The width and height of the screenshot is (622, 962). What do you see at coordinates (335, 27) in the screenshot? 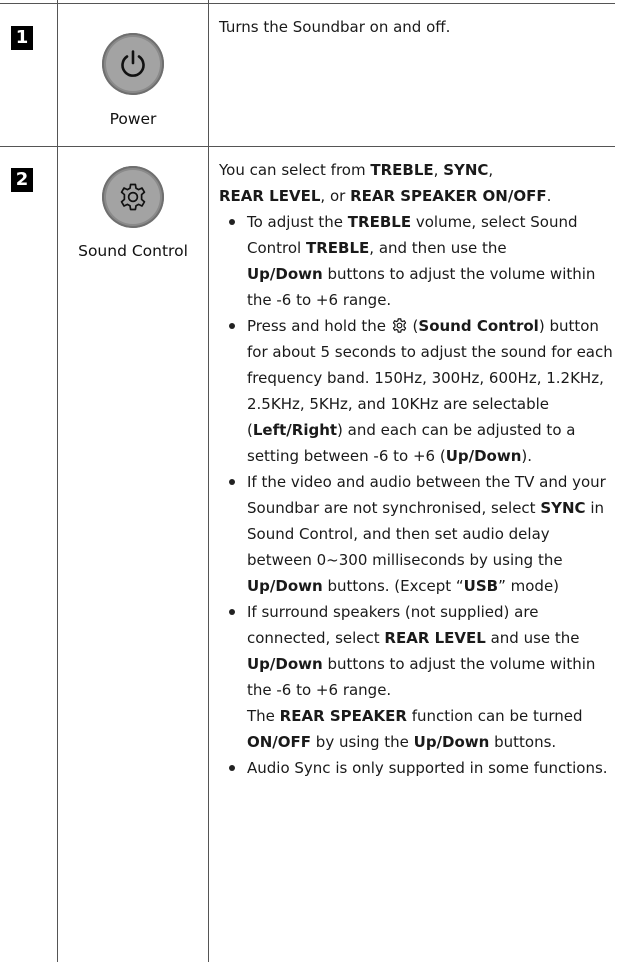
I see `power-text: Turns the Soundbar on and off.` at bounding box center [335, 27].